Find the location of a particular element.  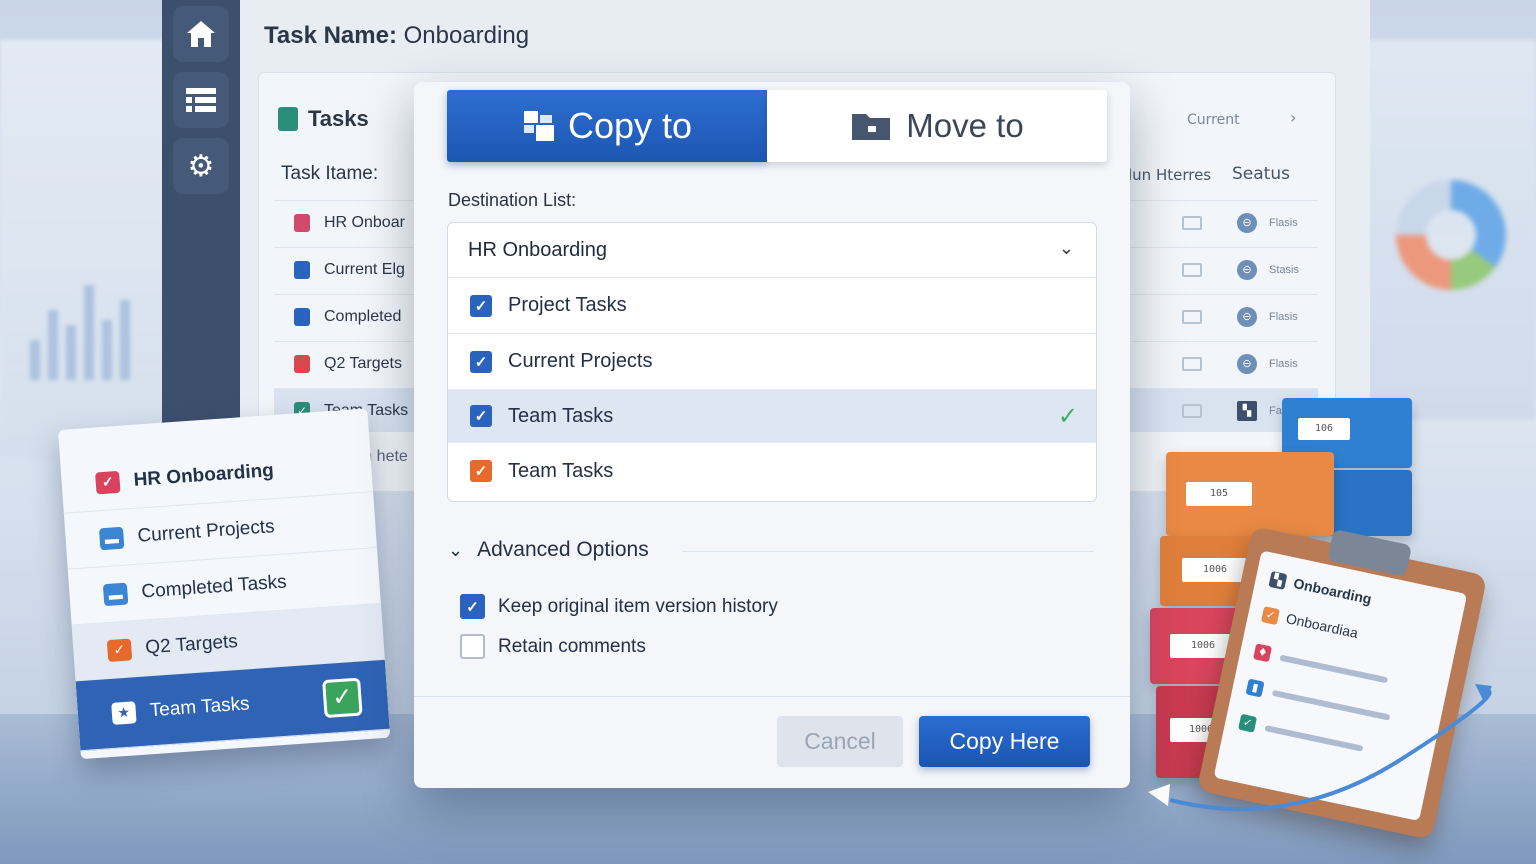

destination-list-label: Destination List: is located at coordinates (512, 200).